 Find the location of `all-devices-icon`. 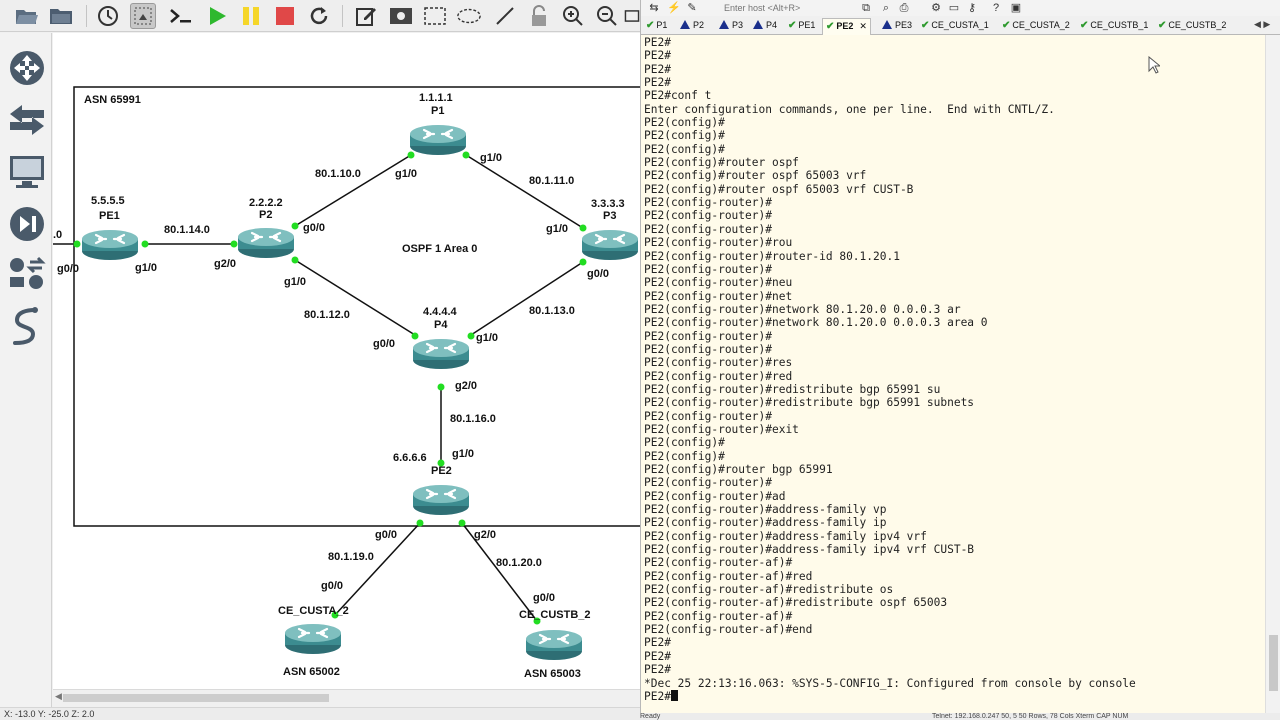

all-devices-icon is located at coordinates (27, 274).